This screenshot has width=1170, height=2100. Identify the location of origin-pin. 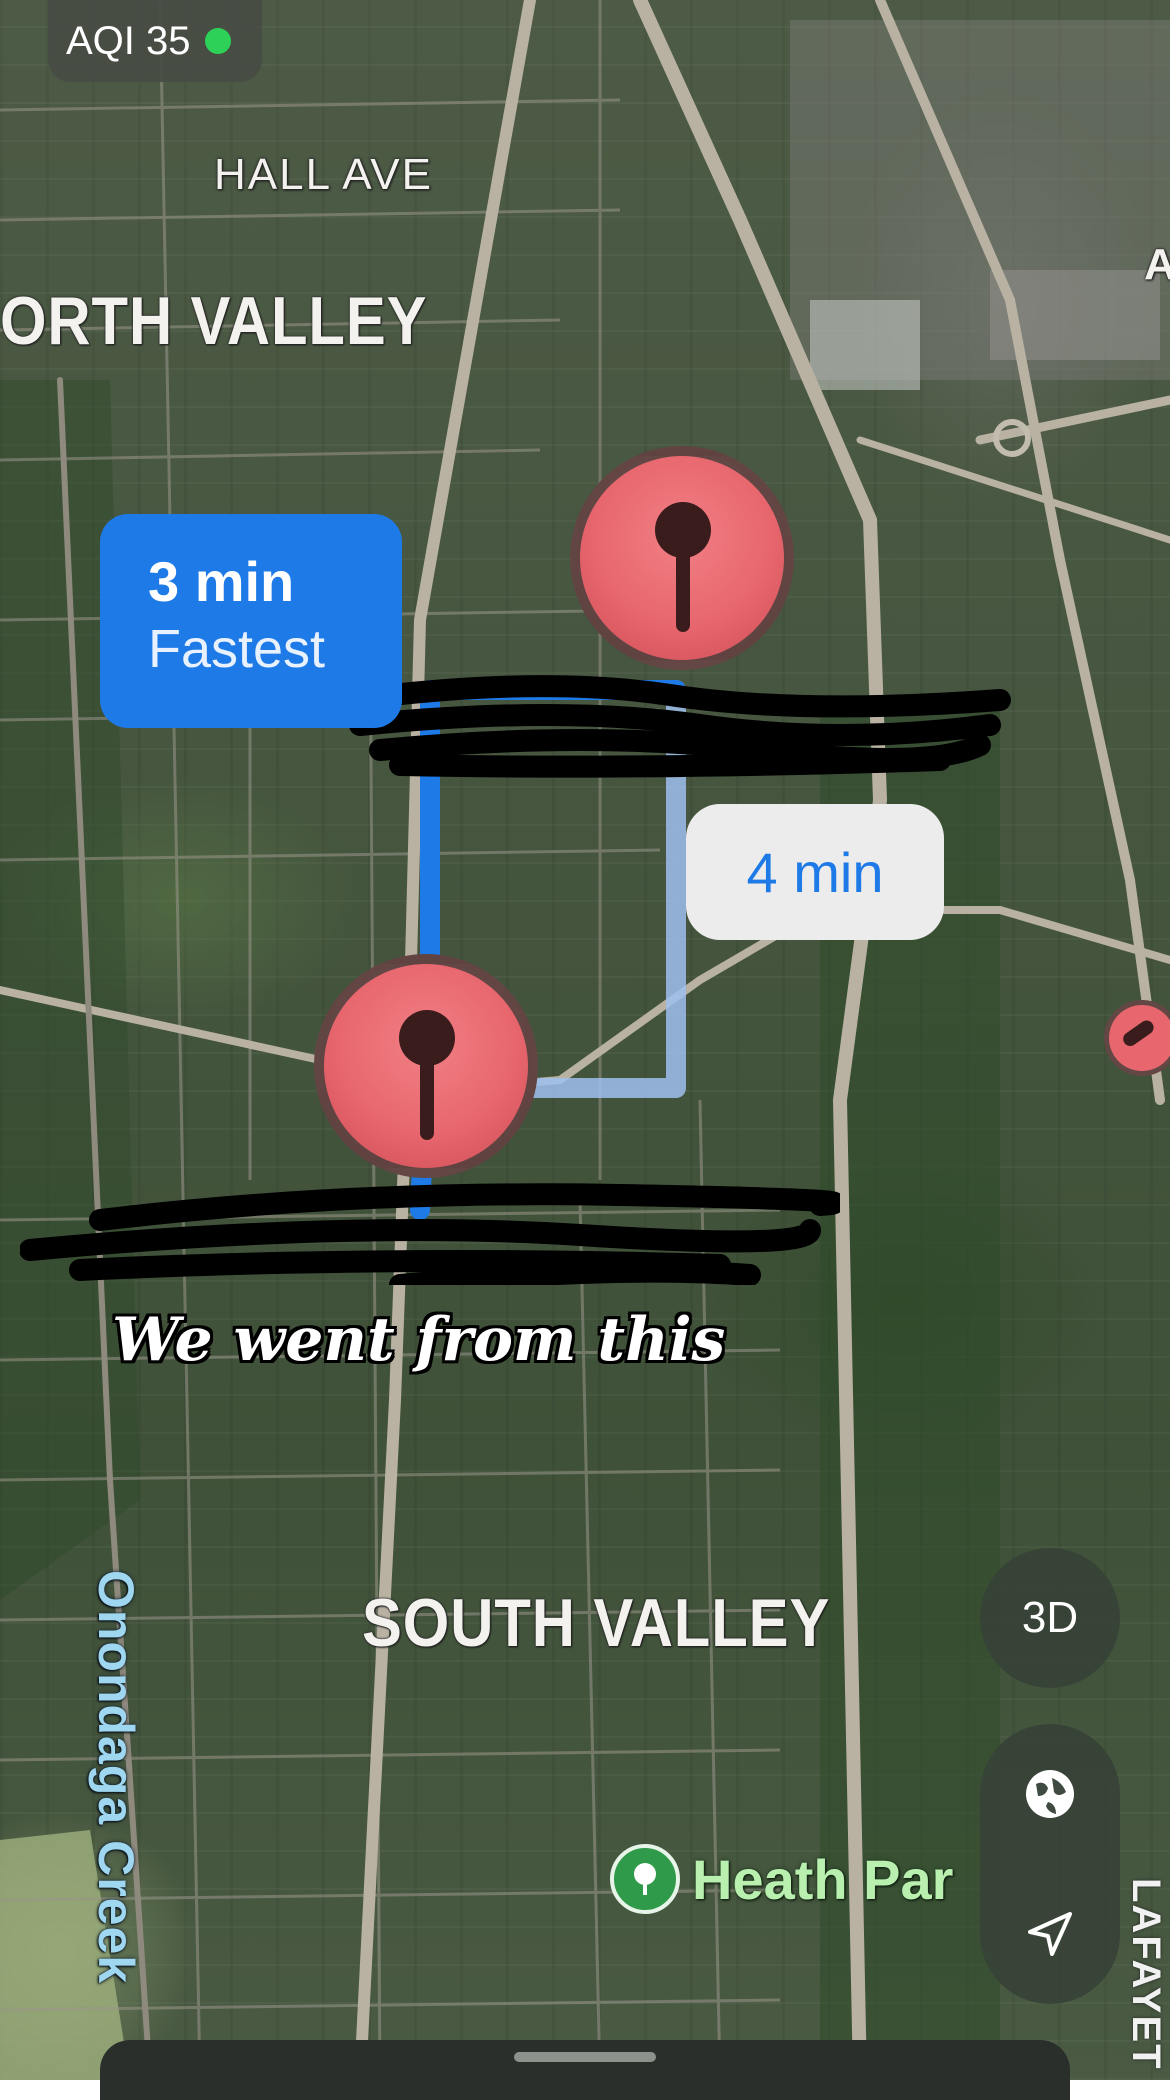
(426, 1066).